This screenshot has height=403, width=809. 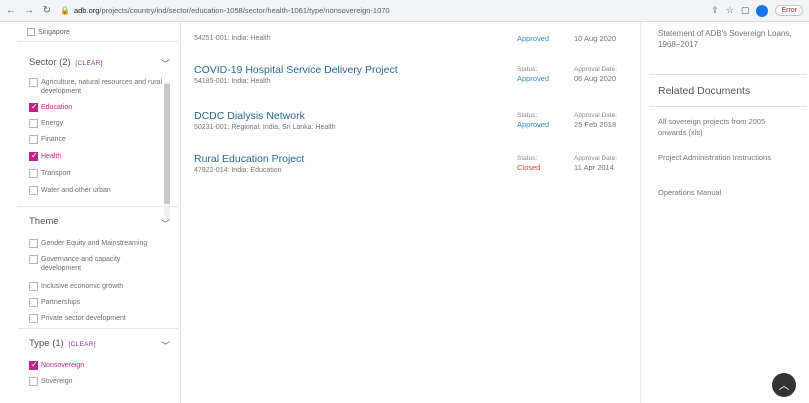 What do you see at coordinates (730, 10) in the screenshot?
I see `bookmark-star-icon: ☆` at bounding box center [730, 10].